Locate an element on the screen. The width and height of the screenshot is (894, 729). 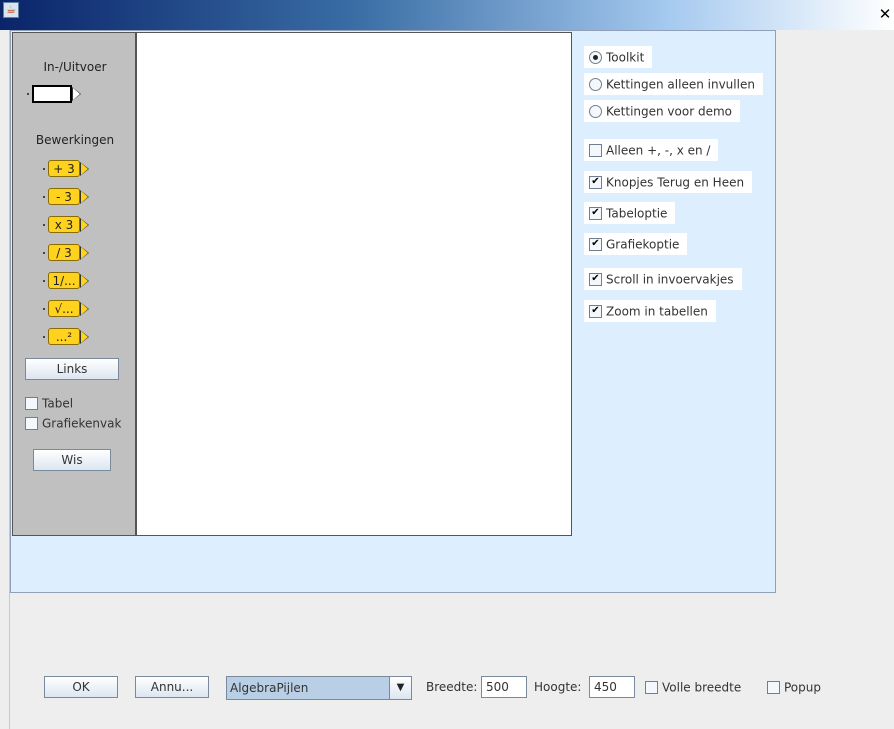
radio-toolkit: Toolkit is located at coordinates (618, 57).